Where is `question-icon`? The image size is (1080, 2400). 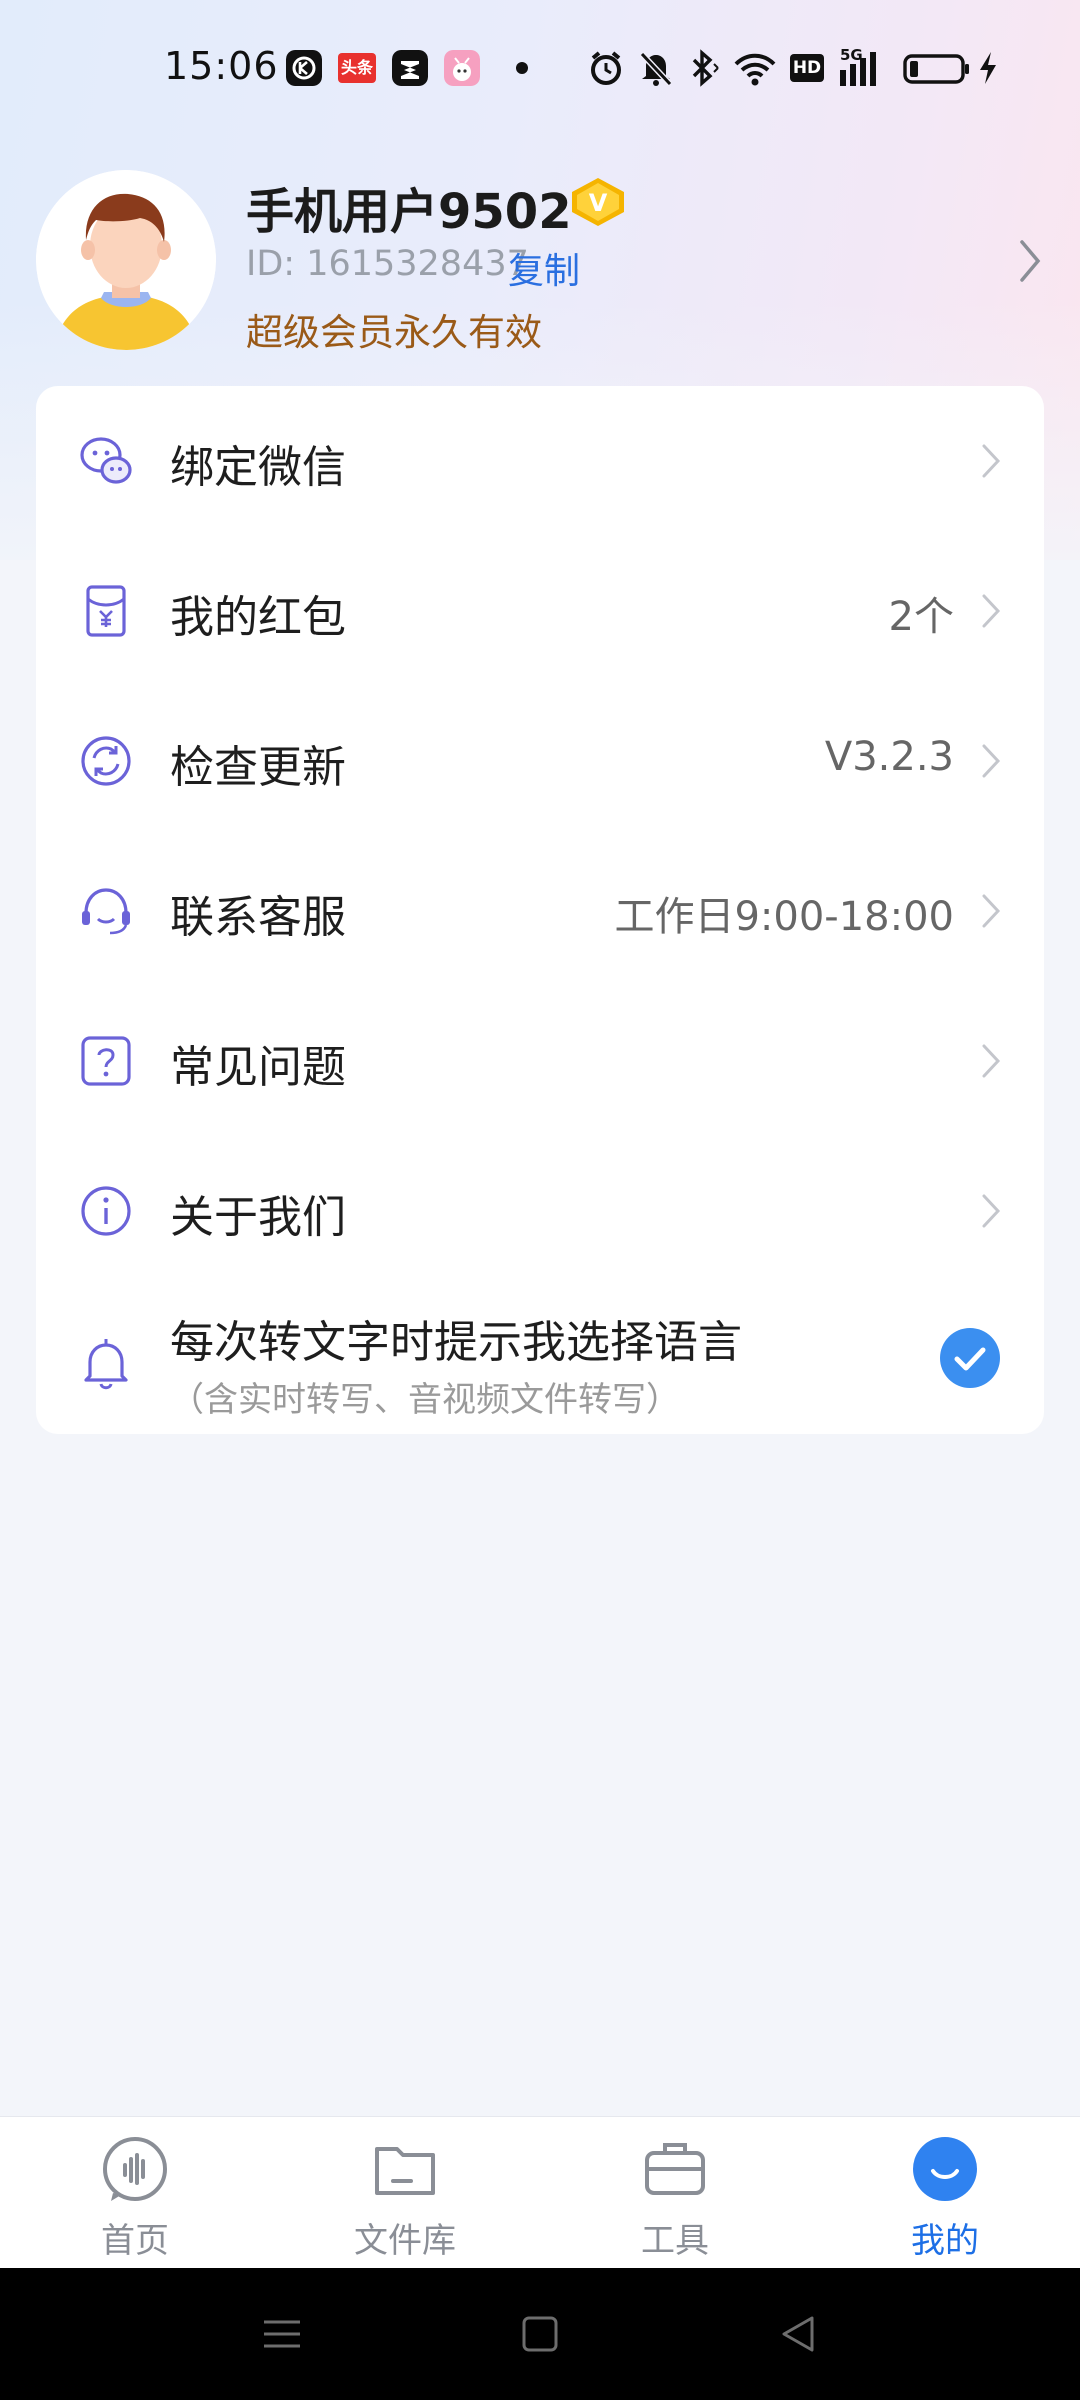 question-icon is located at coordinates (106, 1061).